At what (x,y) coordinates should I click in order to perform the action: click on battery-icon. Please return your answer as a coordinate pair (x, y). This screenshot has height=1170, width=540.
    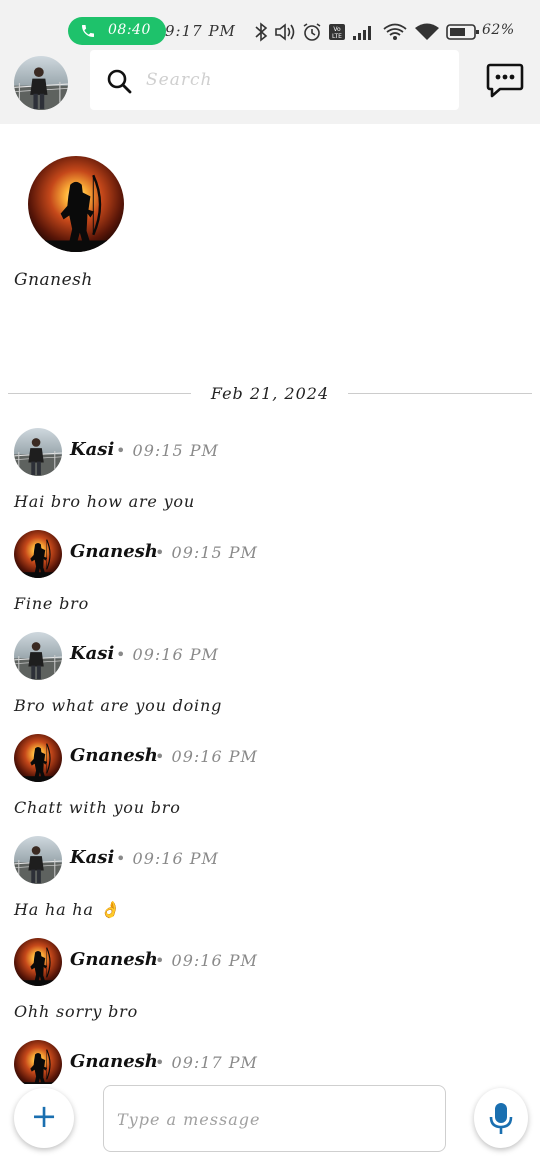
    Looking at the image, I should click on (462, 32).